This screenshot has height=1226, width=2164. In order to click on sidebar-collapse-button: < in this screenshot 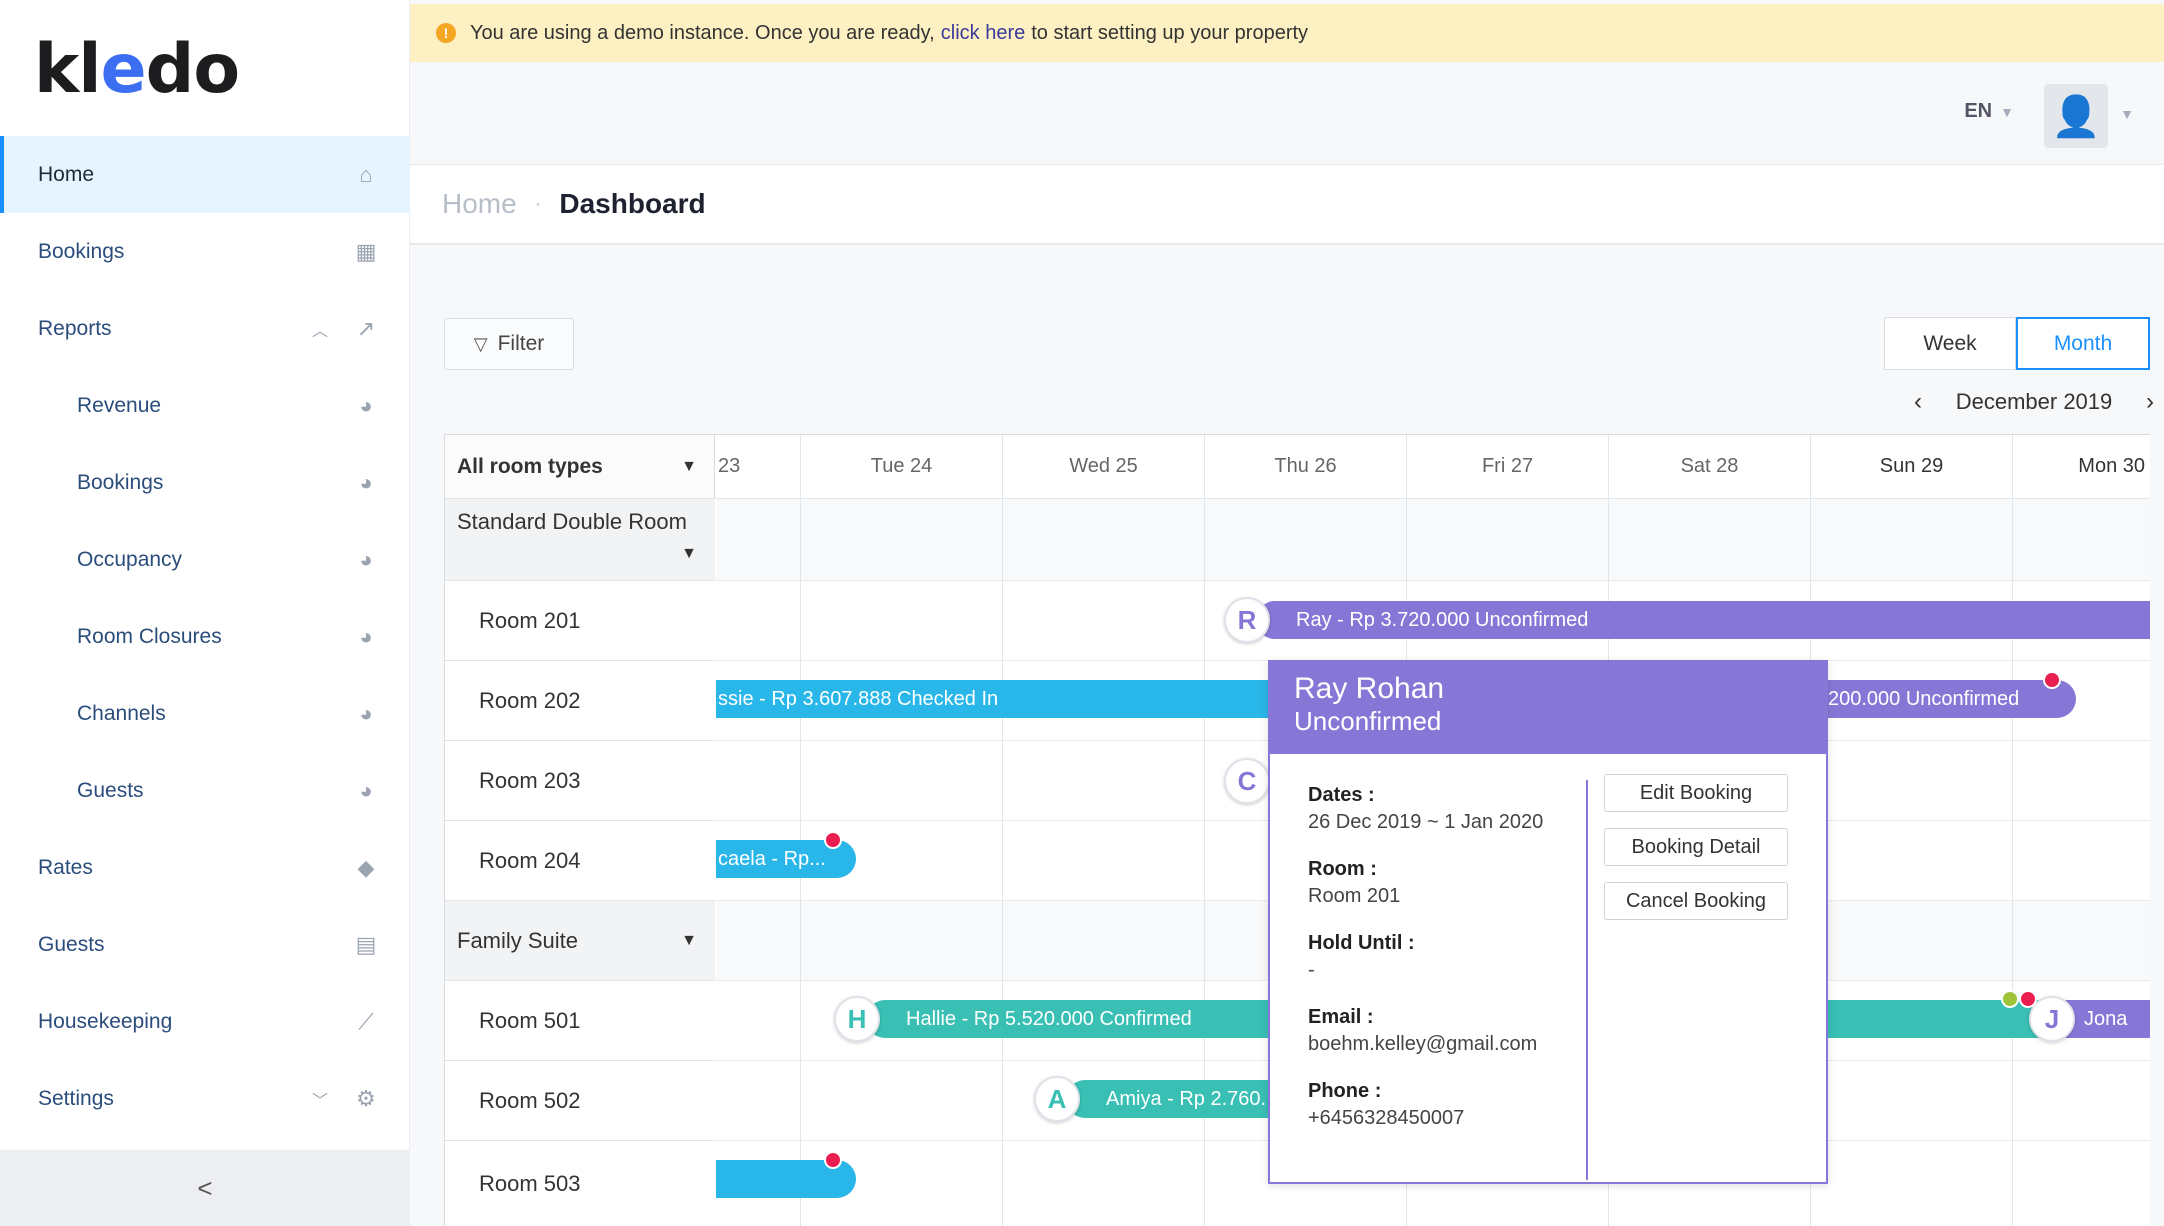, I will do `click(205, 1188)`.